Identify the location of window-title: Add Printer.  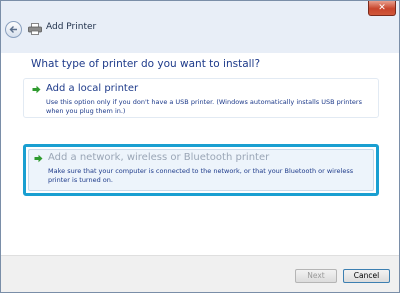
(71, 27).